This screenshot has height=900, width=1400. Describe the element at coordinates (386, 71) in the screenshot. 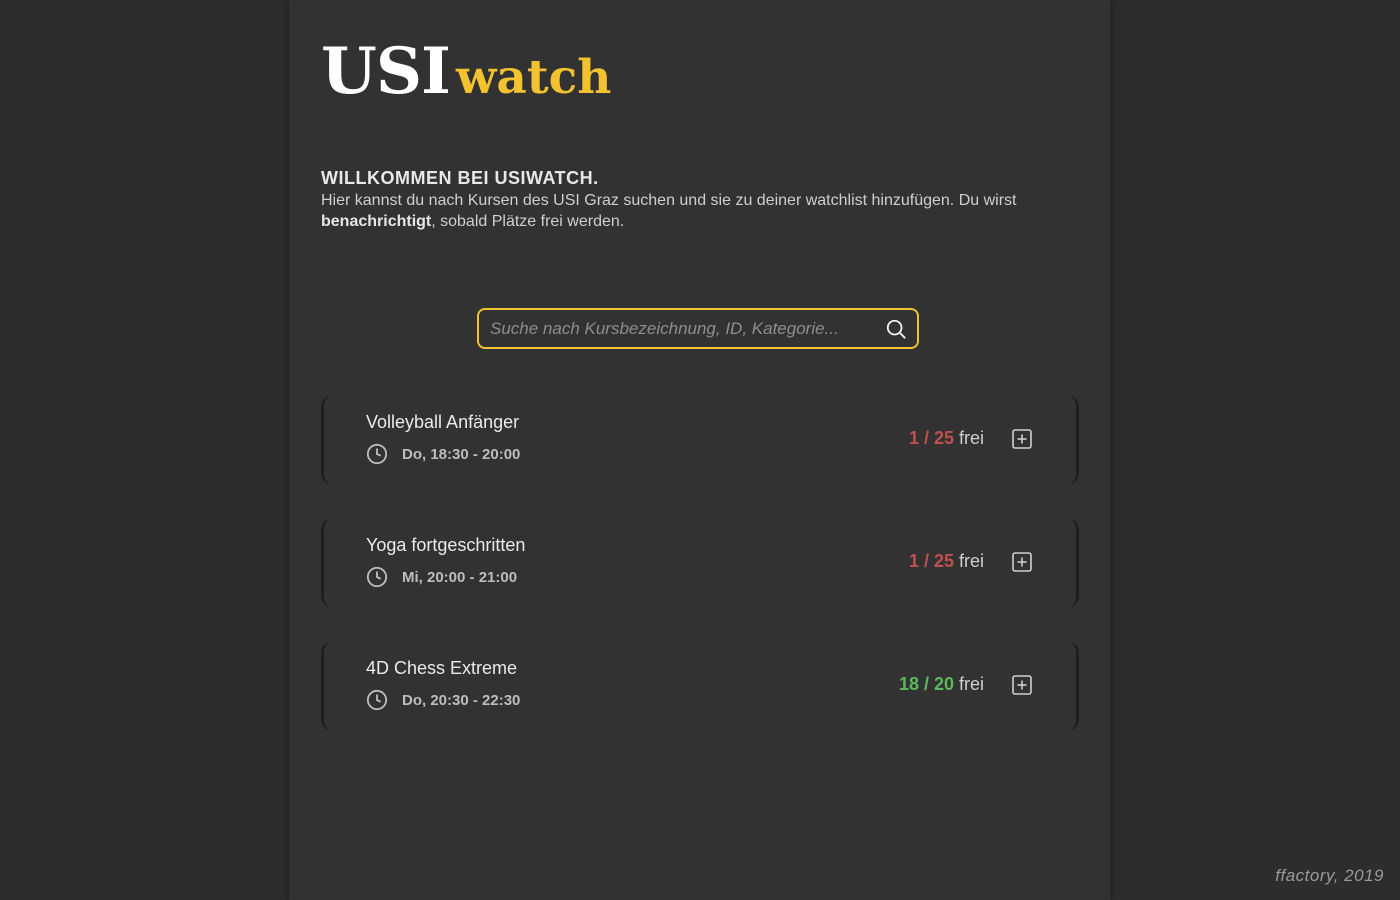

I see `logo-main-text: USI` at that location.